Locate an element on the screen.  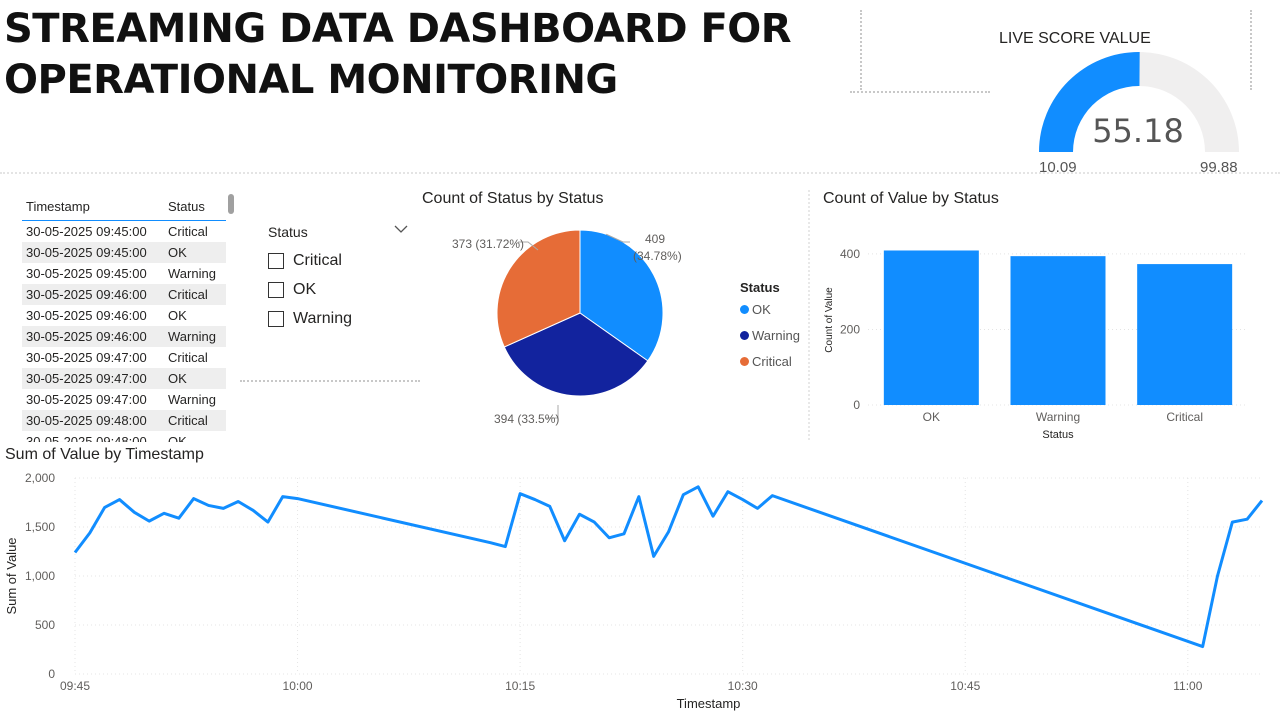
slicer-option-label: Critical is located at coordinates (317, 260).